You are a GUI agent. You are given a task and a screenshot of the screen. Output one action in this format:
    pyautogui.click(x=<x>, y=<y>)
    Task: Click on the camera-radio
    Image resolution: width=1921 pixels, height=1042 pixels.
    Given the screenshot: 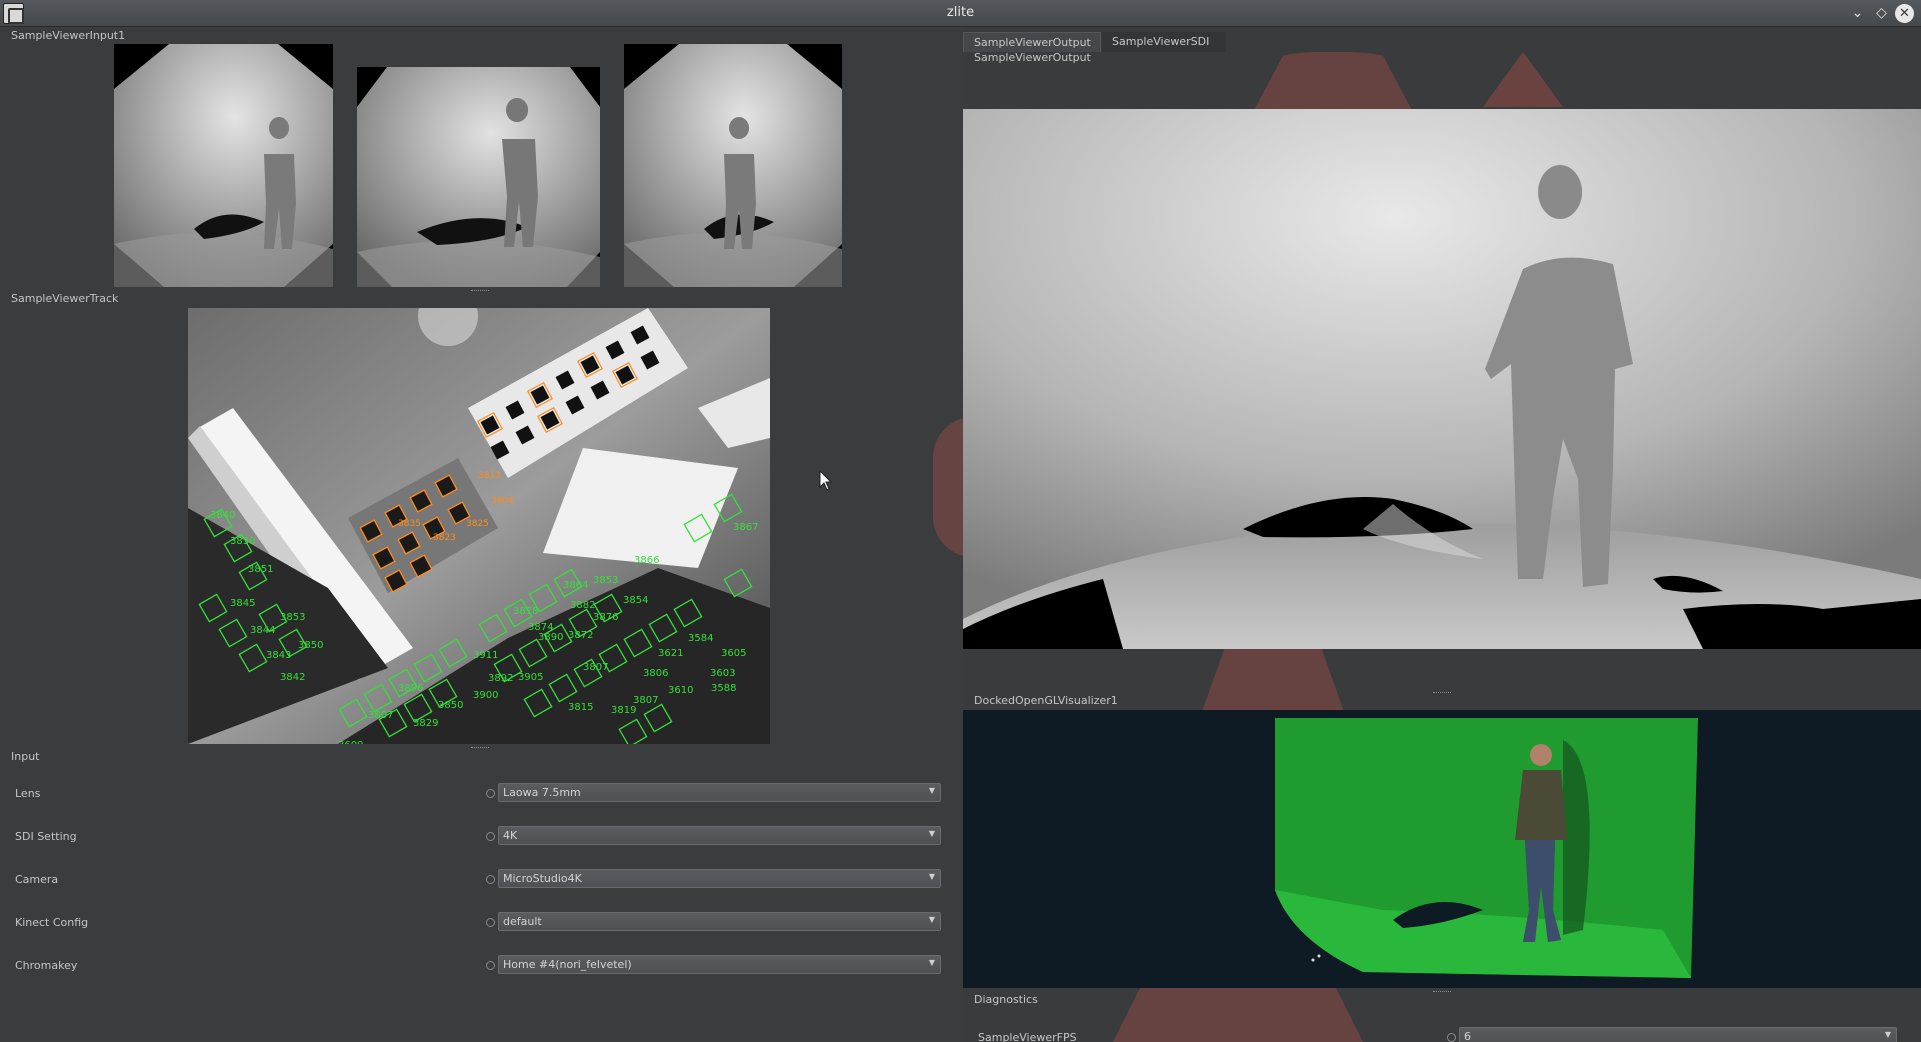 What is the action you would take?
    pyautogui.click(x=490, y=879)
    